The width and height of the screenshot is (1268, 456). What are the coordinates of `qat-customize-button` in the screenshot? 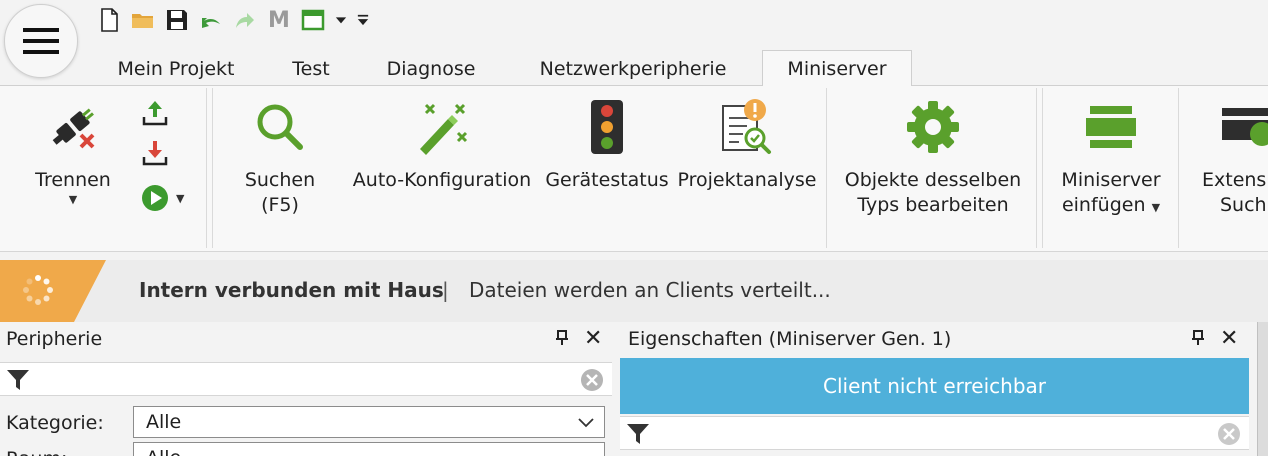 It's located at (363, 20).